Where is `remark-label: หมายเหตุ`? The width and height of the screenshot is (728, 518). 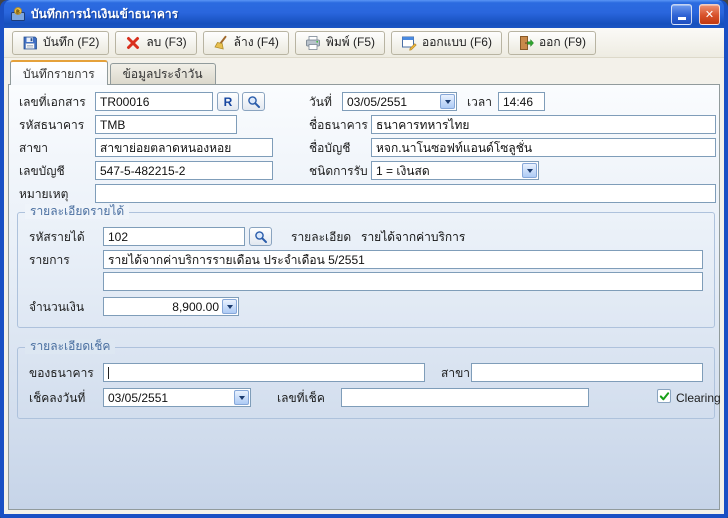
remark-label: หมายเหตุ is located at coordinates (44, 194).